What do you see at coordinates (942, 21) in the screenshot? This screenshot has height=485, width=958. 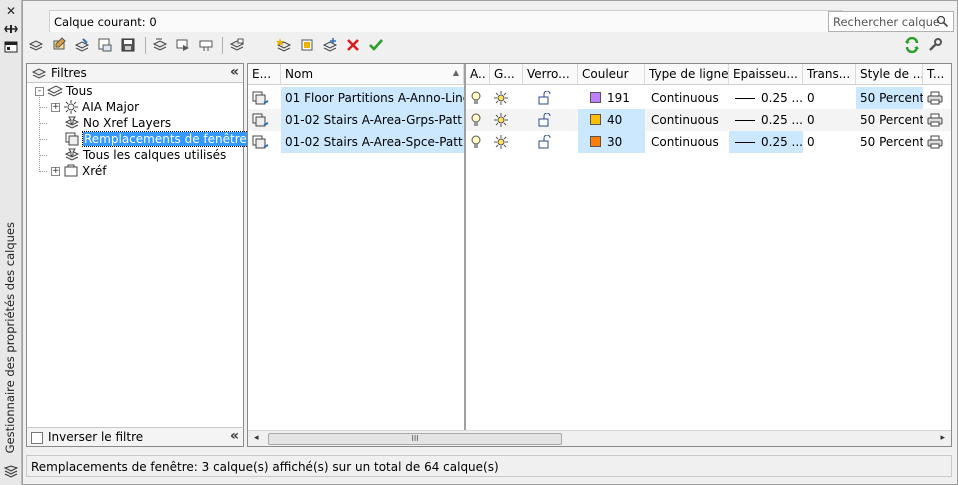 I see `search-icon` at bounding box center [942, 21].